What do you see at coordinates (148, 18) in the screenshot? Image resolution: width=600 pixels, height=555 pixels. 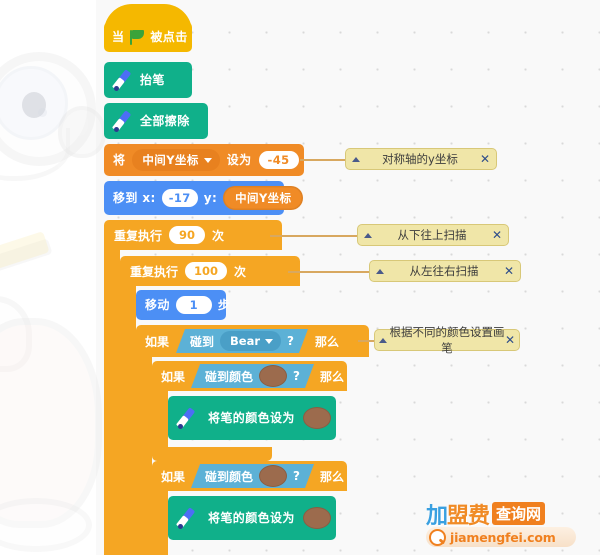 I see `hat-block-top` at bounding box center [148, 18].